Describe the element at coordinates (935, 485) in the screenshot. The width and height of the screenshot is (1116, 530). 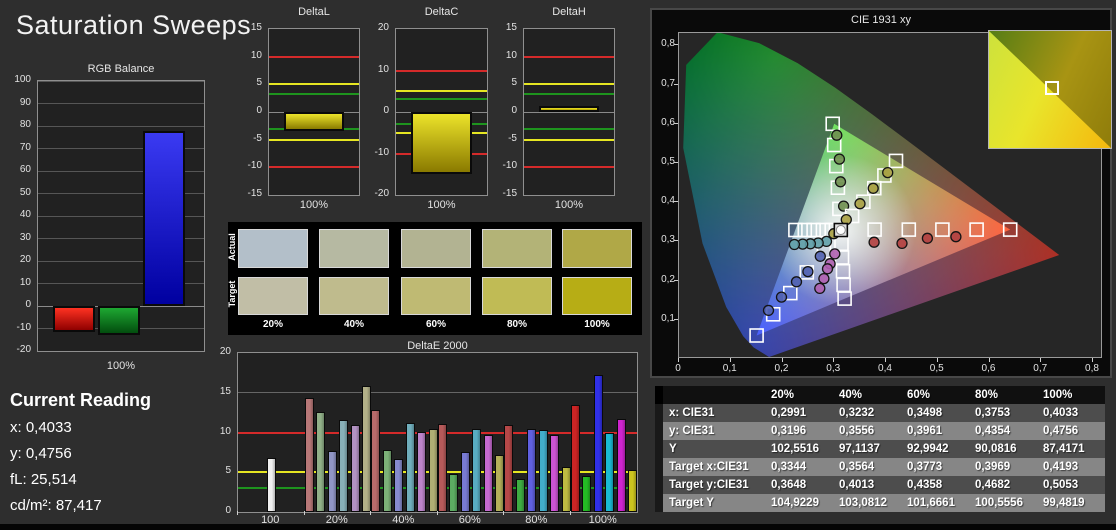
I see `table-cell-Target-y-CIE31-60%: 0,4358` at that location.